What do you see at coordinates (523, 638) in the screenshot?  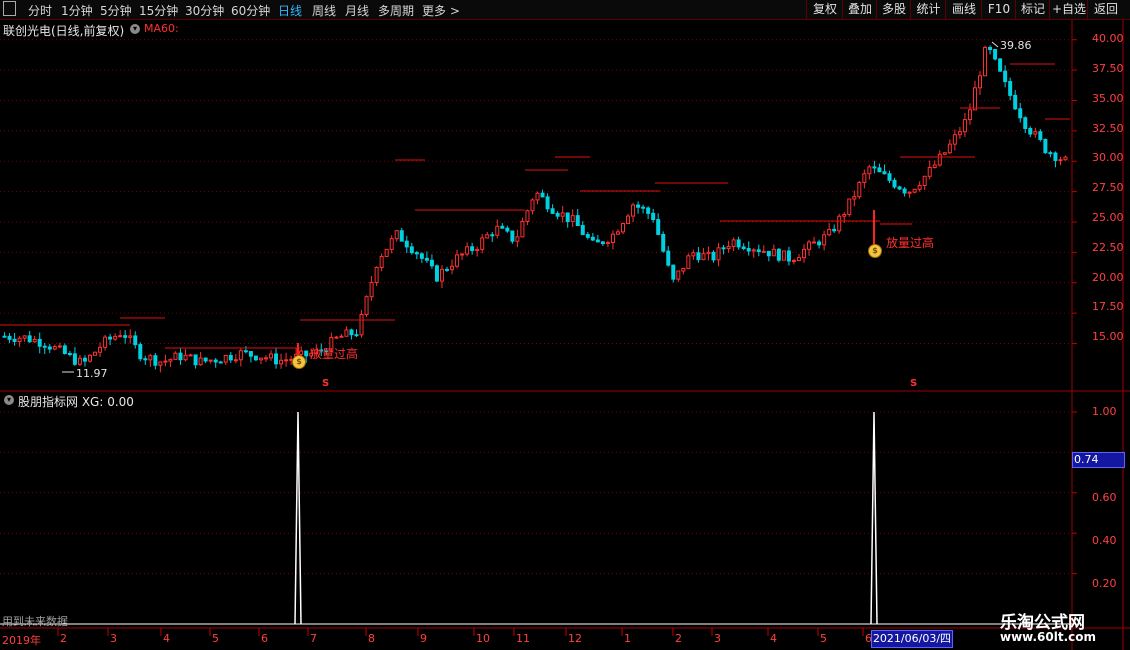 I see `x-tick-label: 11` at bounding box center [523, 638].